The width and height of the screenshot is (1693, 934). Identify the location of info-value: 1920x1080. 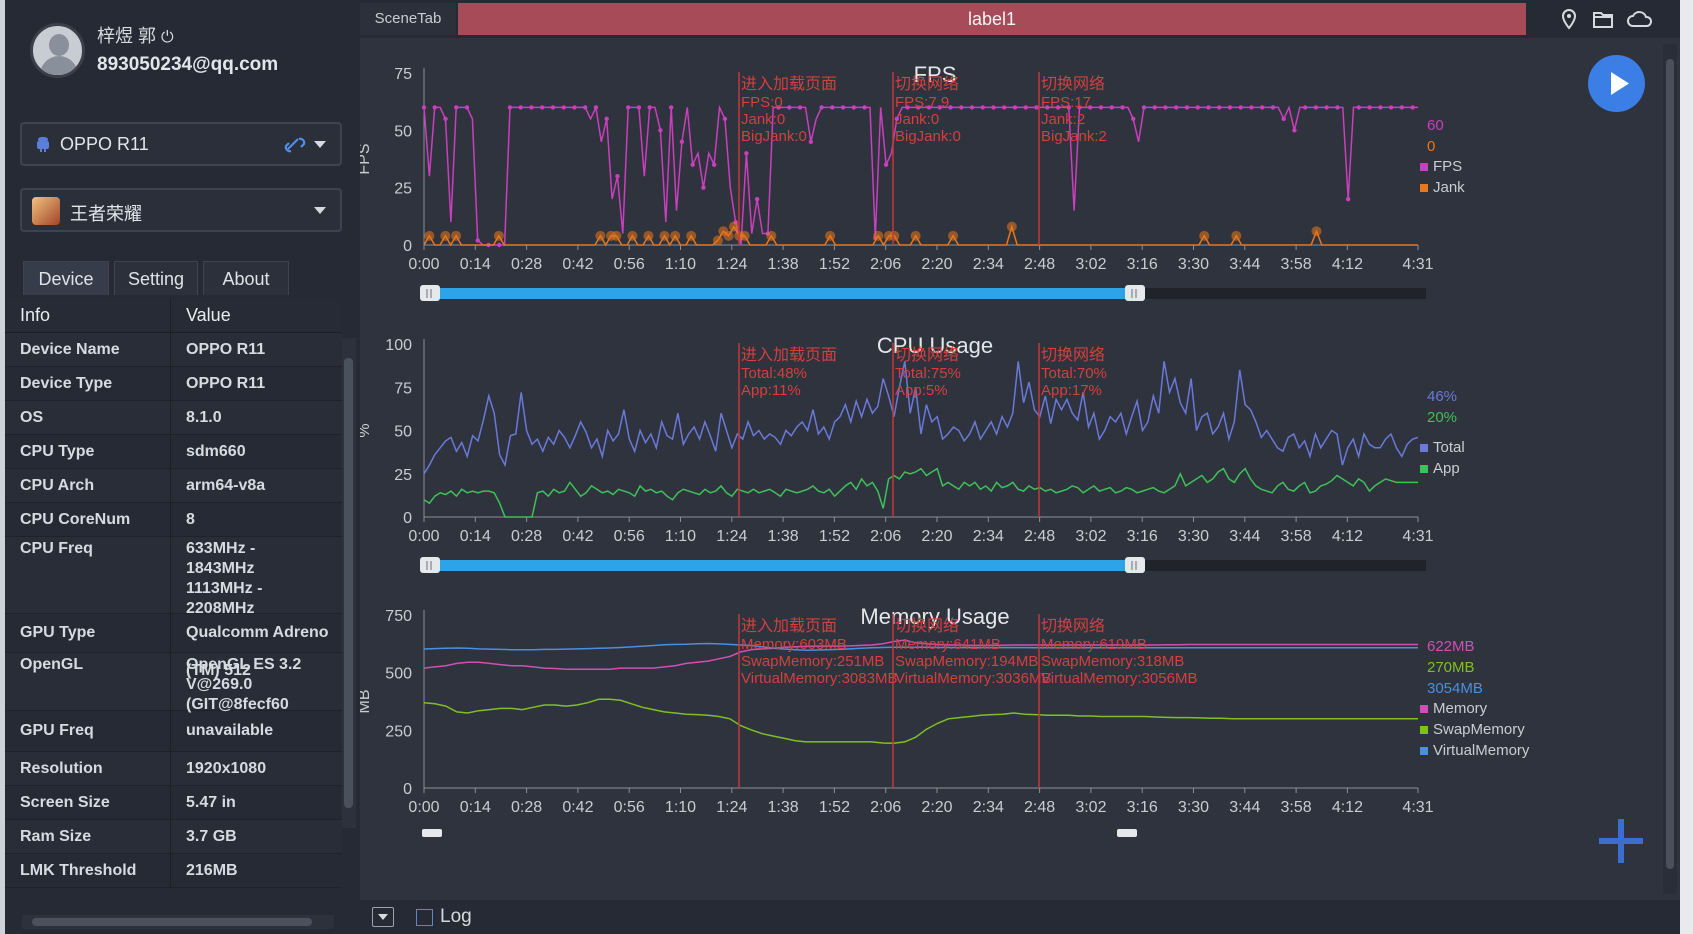
(226, 768).